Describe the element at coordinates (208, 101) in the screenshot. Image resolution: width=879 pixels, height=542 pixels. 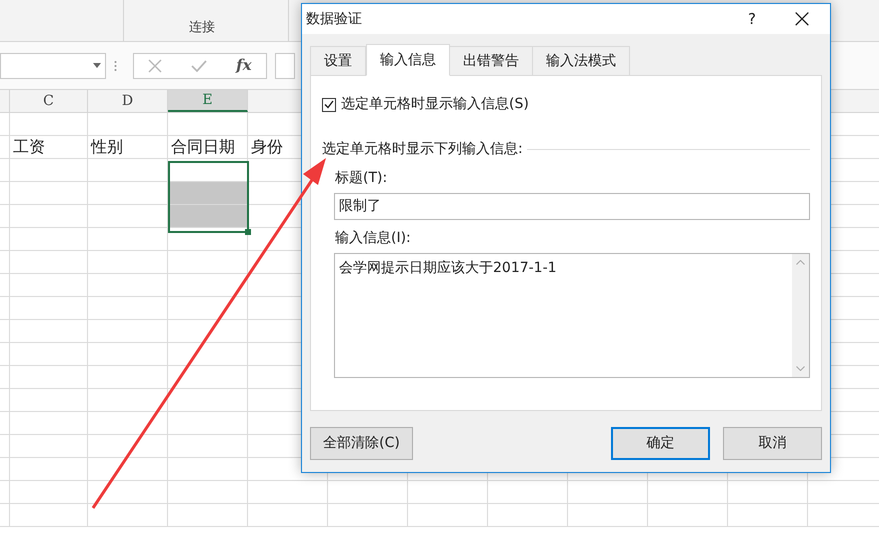
I see `column-header: E` at that location.